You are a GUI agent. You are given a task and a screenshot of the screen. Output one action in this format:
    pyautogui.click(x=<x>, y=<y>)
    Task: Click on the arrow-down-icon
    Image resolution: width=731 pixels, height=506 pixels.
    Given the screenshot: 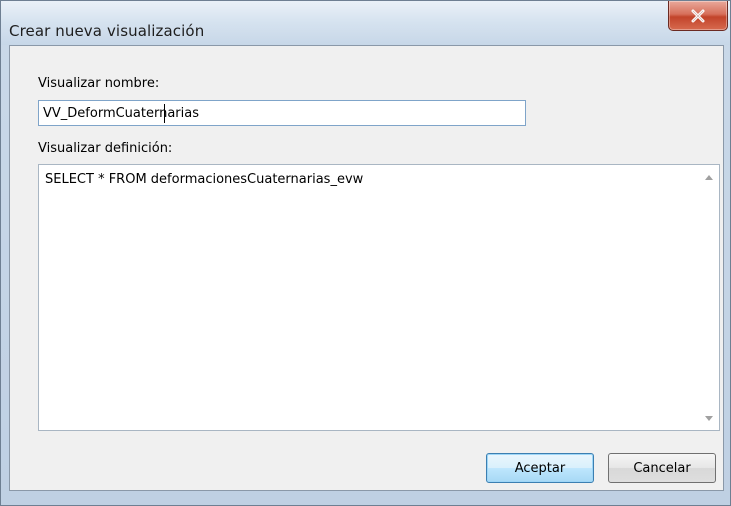 What is the action you would take?
    pyautogui.click(x=709, y=418)
    